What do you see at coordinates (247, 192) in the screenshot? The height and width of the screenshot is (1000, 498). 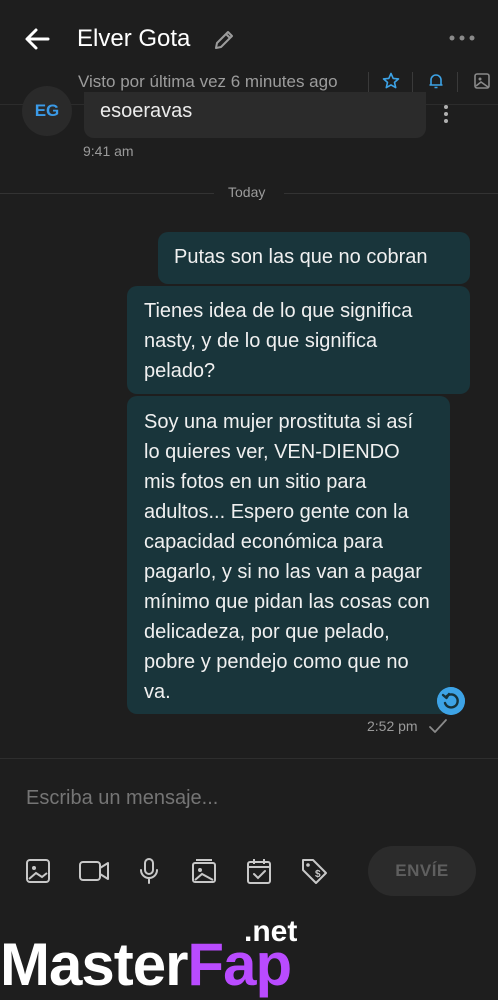 I see `day-divider-label: Today` at bounding box center [247, 192].